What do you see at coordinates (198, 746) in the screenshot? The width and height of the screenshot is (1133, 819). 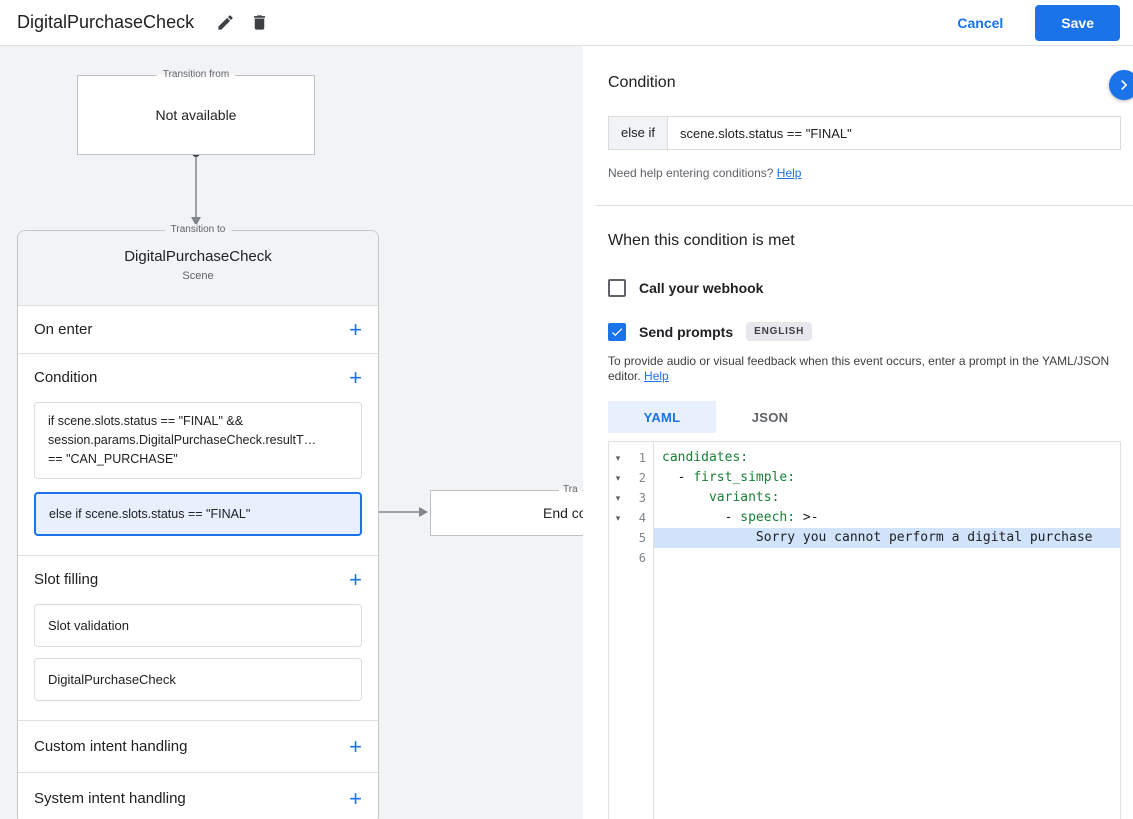 I see `custom-intent-section: Custom intent handling +` at bounding box center [198, 746].